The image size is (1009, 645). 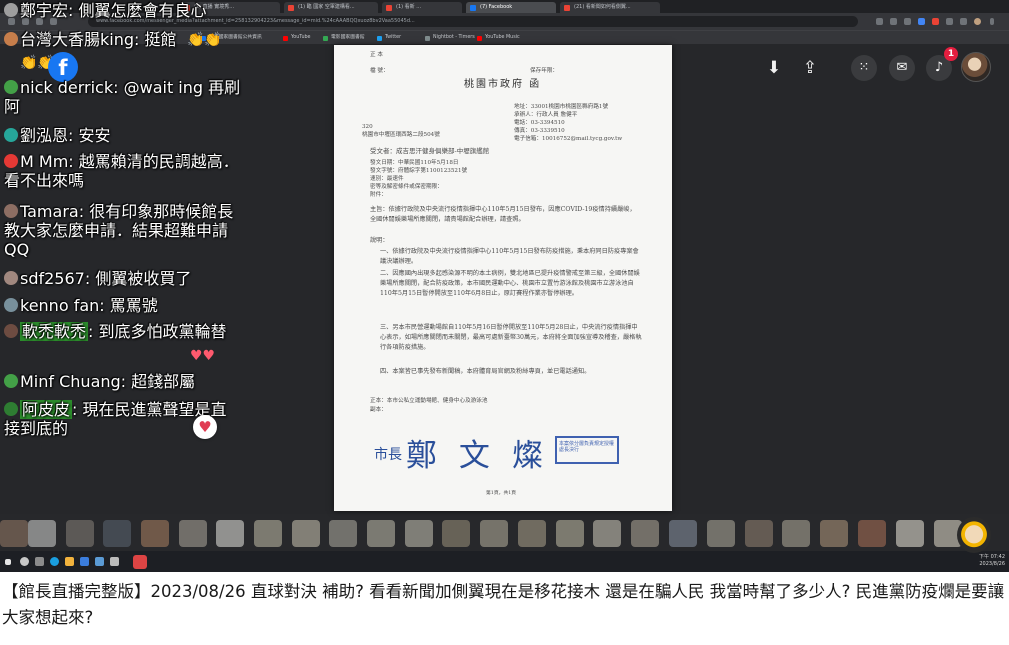 I want to click on chat-username: sdf2567, so click(x=52, y=278).